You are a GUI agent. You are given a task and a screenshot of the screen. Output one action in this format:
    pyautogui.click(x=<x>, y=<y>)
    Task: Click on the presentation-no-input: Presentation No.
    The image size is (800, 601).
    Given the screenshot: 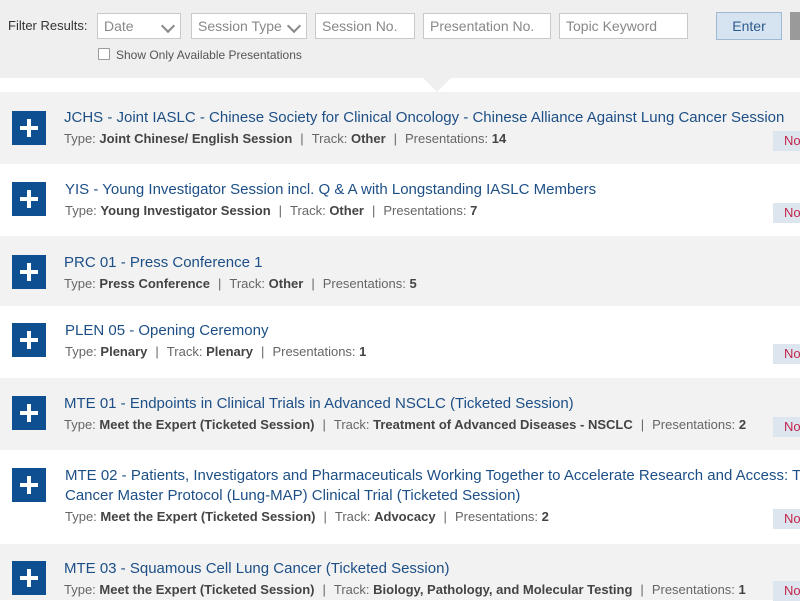 What is the action you would take?
    pyautogui.click(x=487, y=26)
    